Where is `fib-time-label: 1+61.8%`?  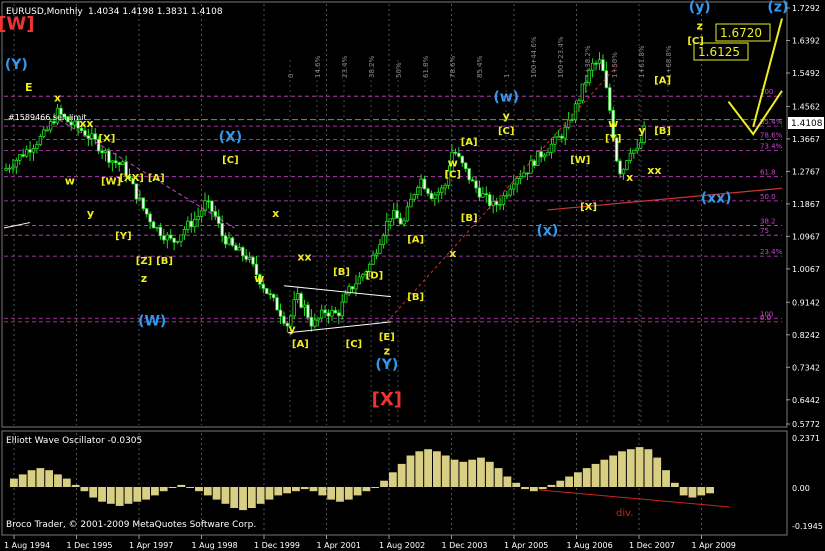 fib-time-label: 1+61.8% is located at coordinates (642, 61).